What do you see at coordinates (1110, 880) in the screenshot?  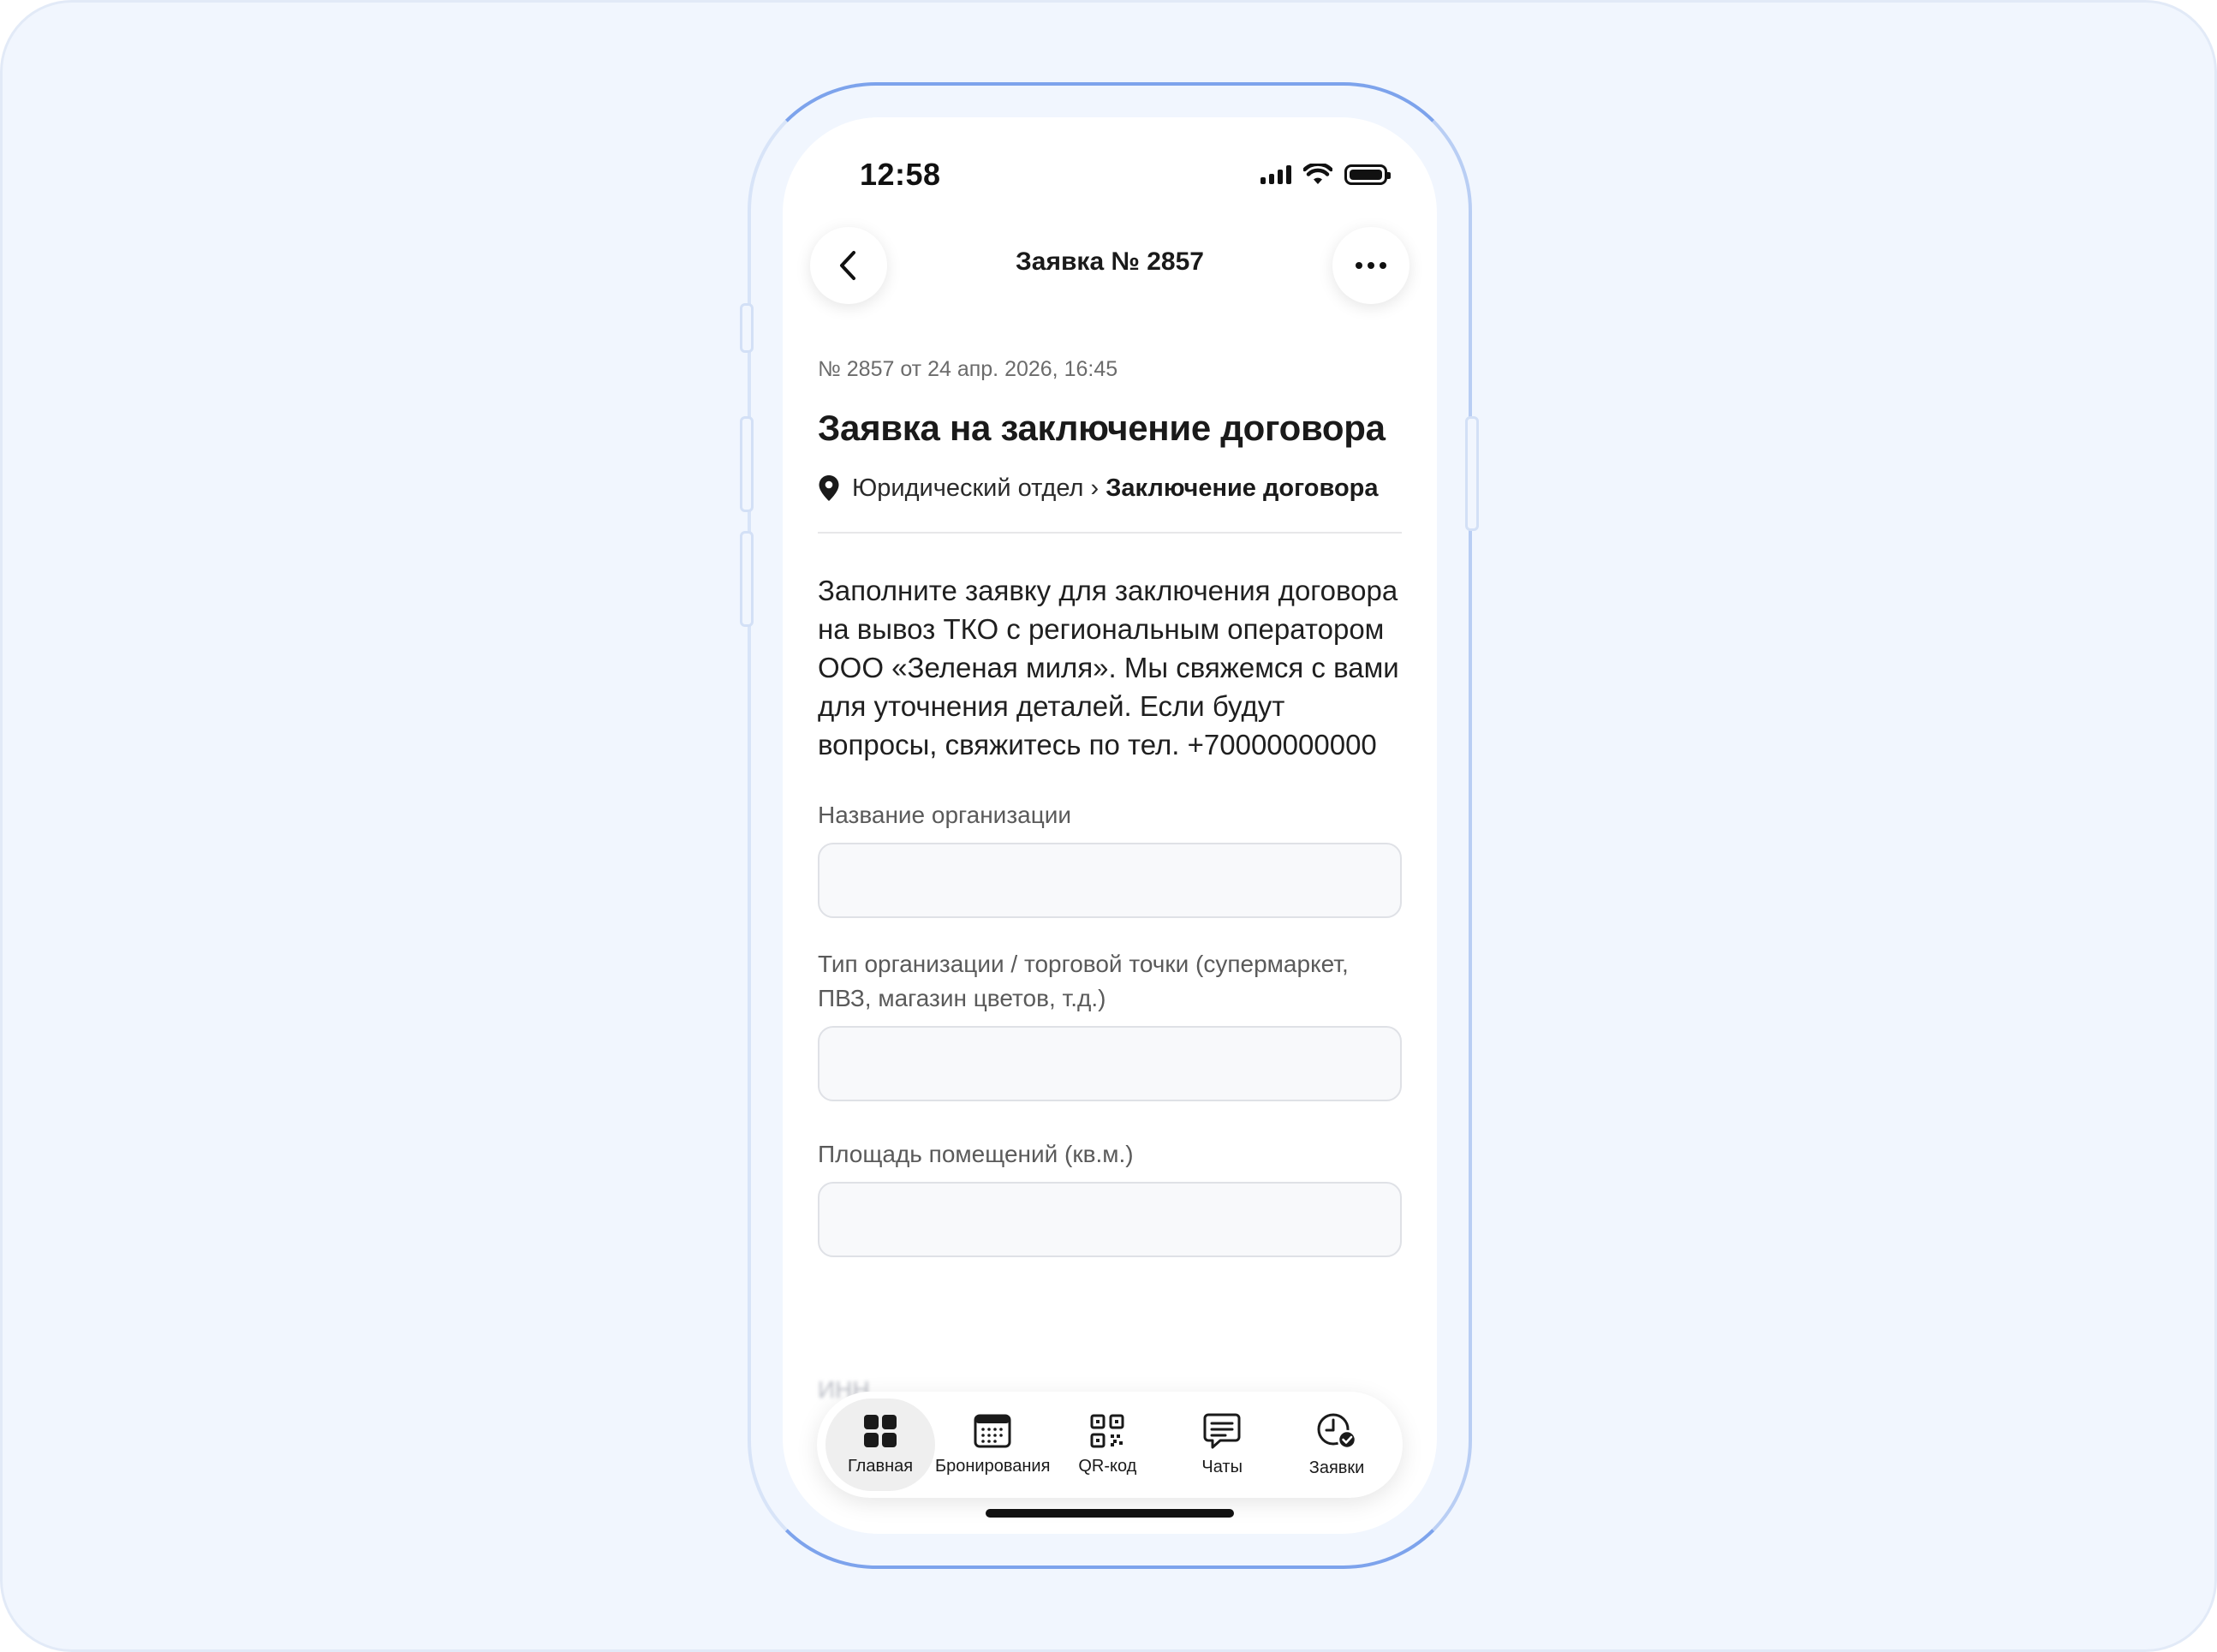 I see `org-name-input` at bounding box center [1110, 880].